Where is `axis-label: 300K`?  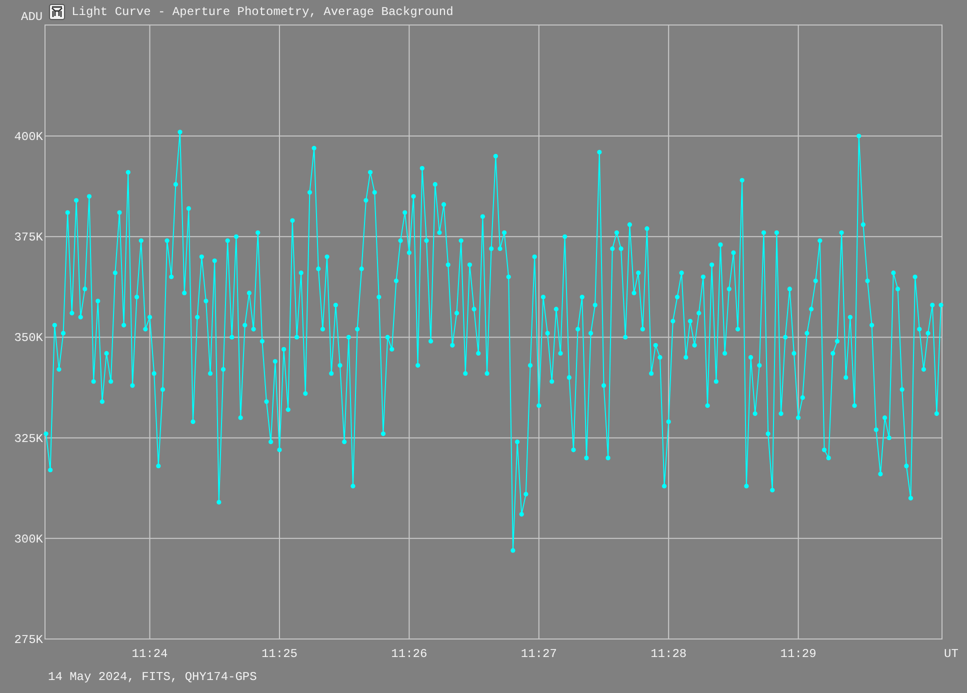
axis-label: 300K is located at coordinates (28, 539).